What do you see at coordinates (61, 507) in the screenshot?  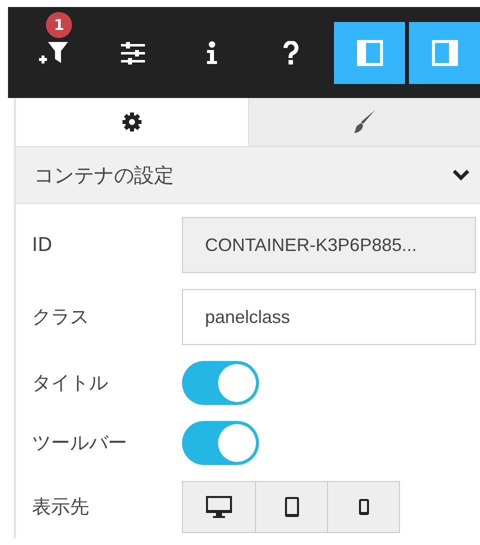 I see `field-label: 表示先` at bounding box center [61, 507].